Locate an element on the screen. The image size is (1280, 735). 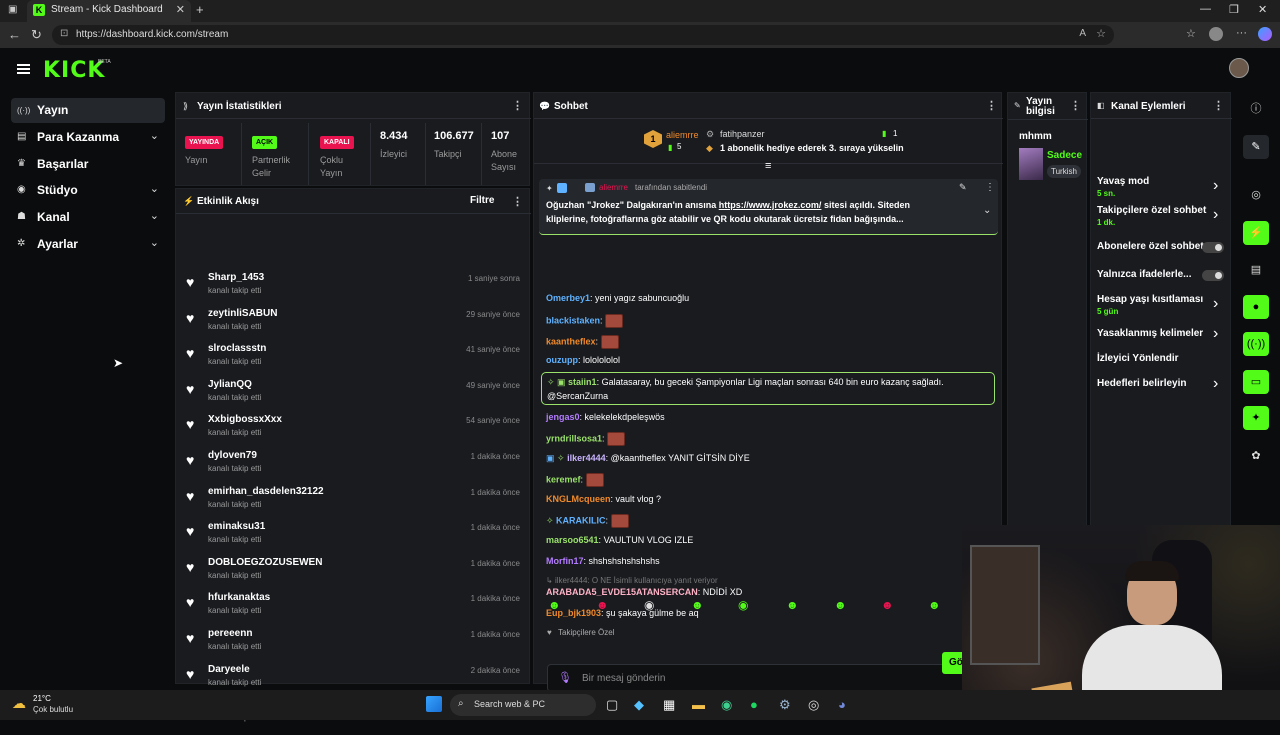
event-user: DOBLOEGZOZUSEWEN is located at coordinates (265, 562).